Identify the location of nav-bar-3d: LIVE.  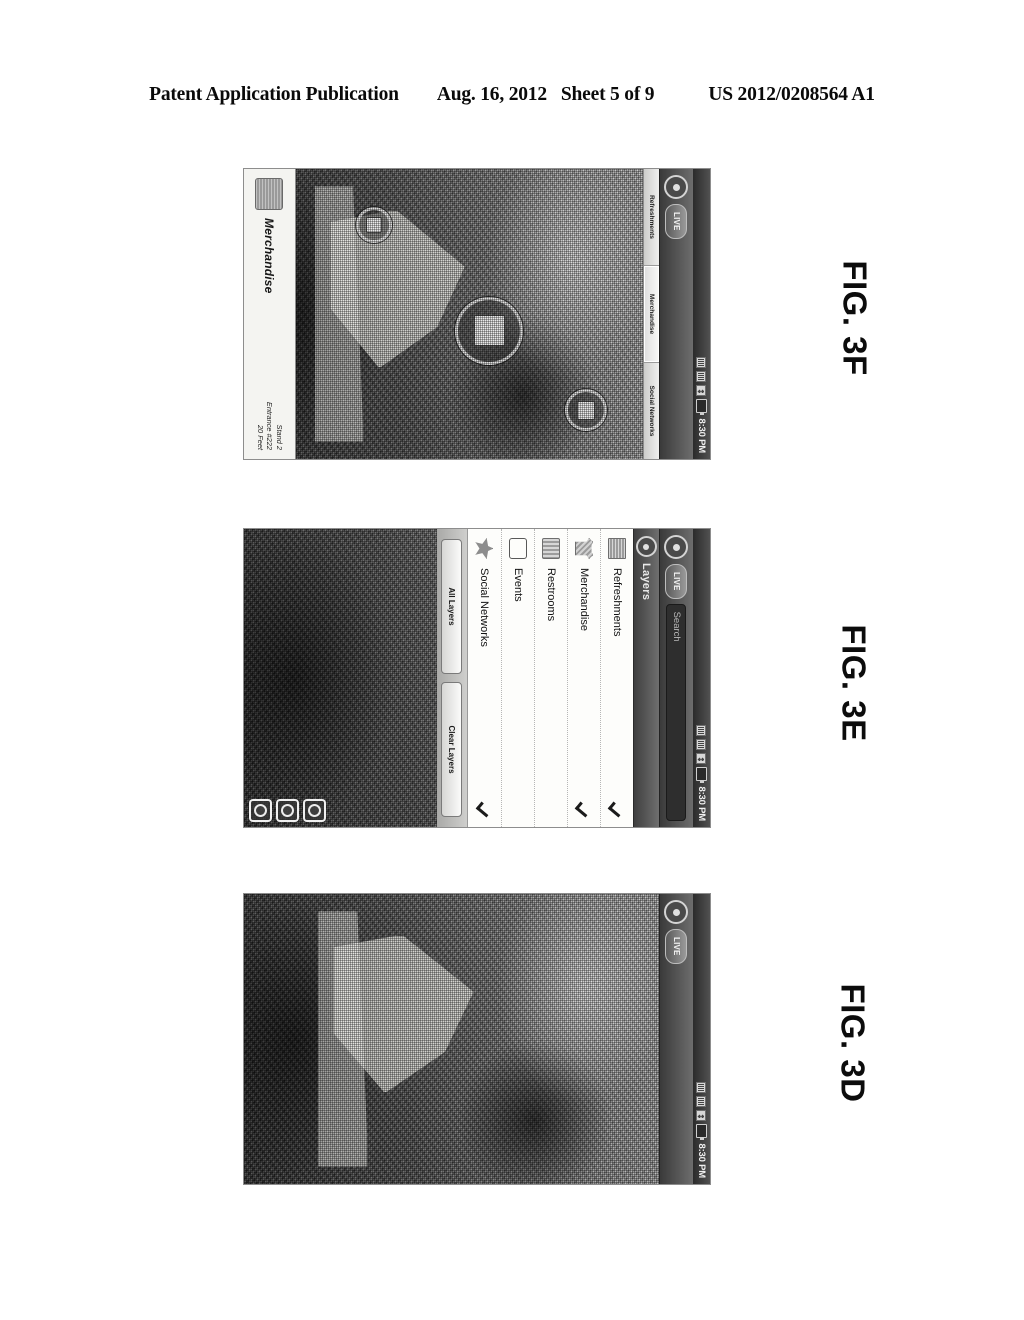
(676, 1039).